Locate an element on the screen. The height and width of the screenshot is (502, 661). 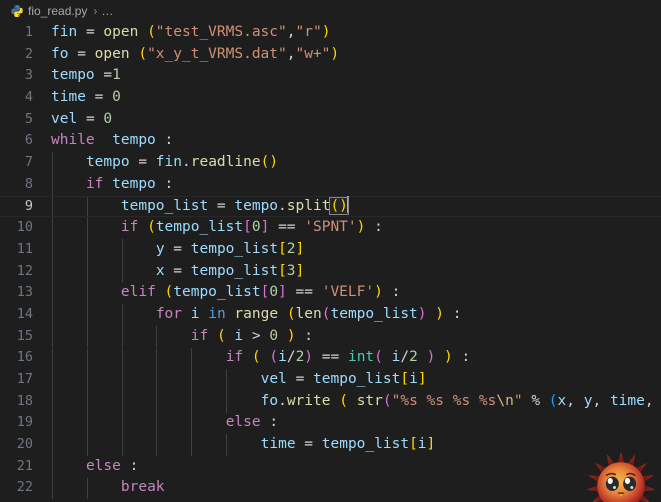
line-number: 20 is located at coordinates (24, 444).